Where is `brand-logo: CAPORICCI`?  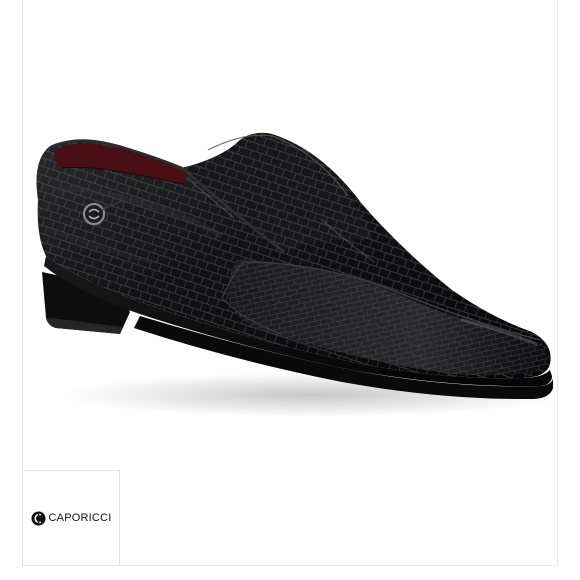 brand-logo: CAPORICCI is located at coordinates (71, 518).